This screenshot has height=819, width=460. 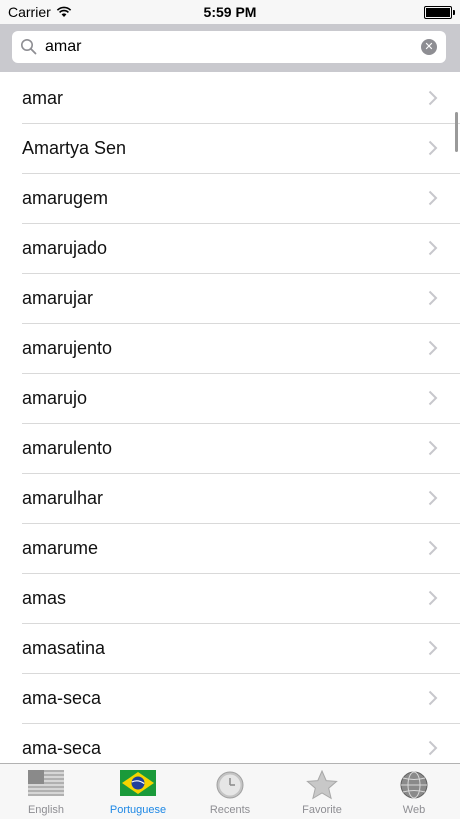 What do you see at coordinates (230, 810) in the screenshot?
I see `tab-recents-label: Recents` at bounding box center [230, 810].